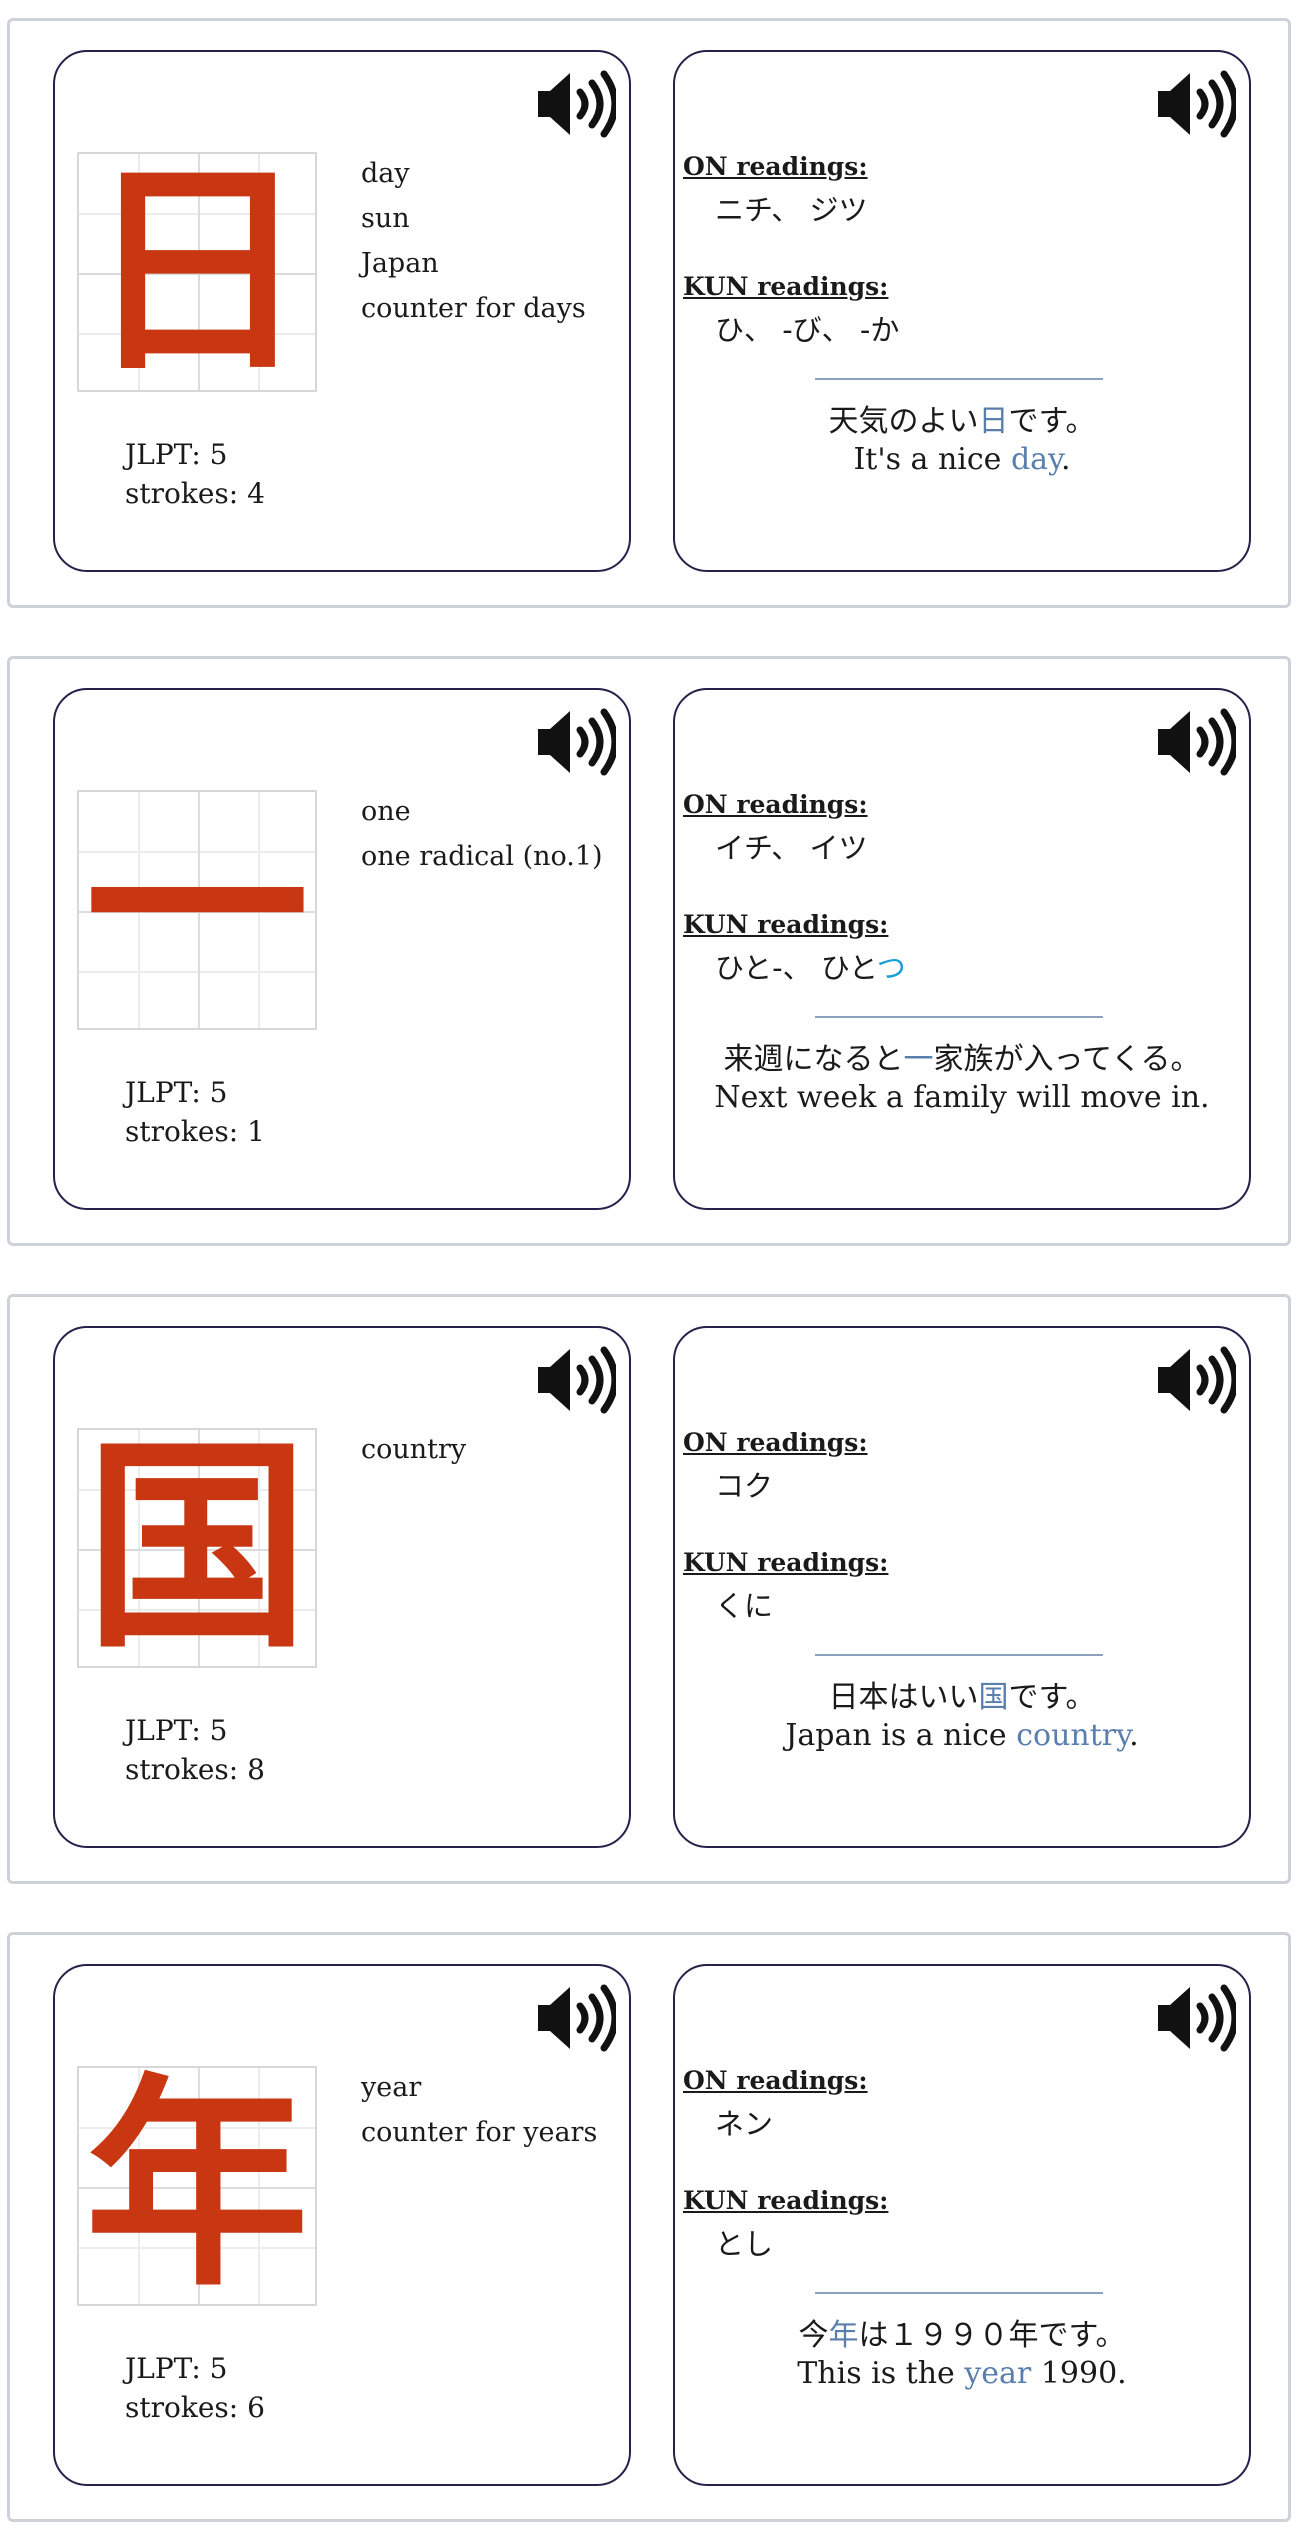  I want to click on kanji-character: 一, so click(197, 910).